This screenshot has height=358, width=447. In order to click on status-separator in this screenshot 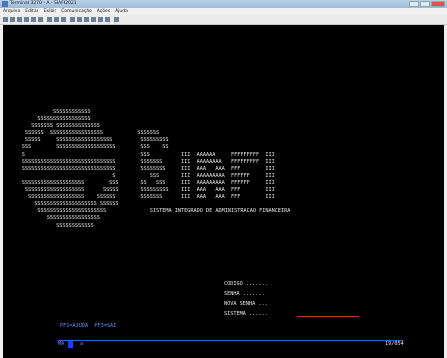, I will do `click(230, 340)`.